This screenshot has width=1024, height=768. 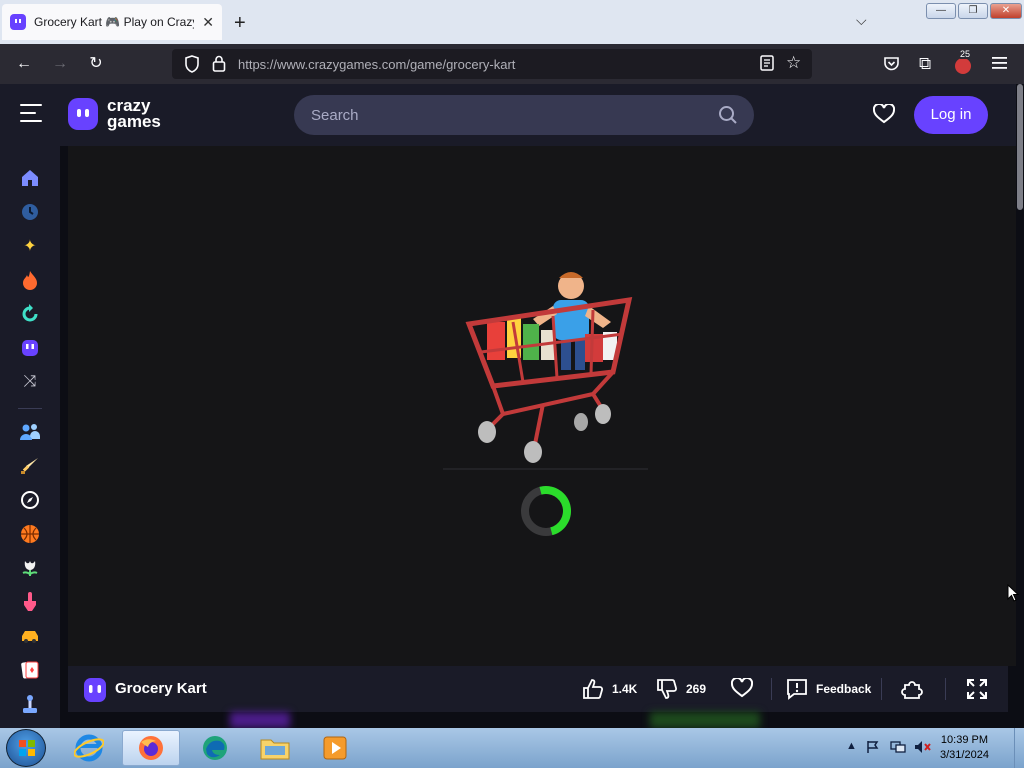 I want to click on sidebar-item-controller, so click(x=30, y=704).